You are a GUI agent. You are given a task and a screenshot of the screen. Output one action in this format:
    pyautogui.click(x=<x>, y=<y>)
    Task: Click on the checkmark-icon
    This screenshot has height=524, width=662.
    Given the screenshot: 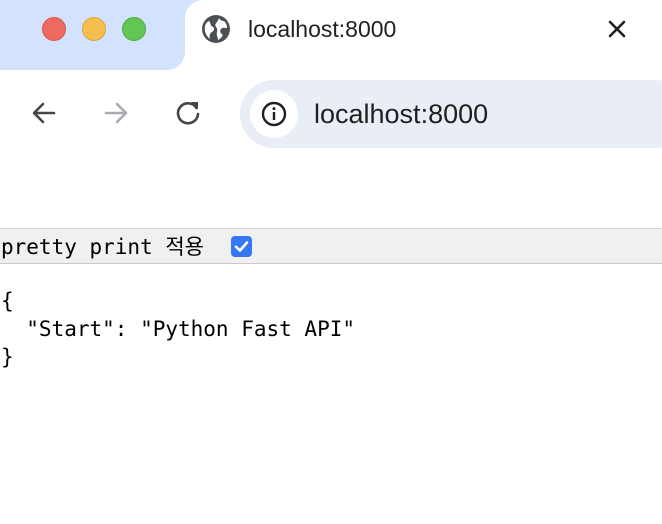 What is the action you would take?
    pyautogui.click(x=241, y=246)
    